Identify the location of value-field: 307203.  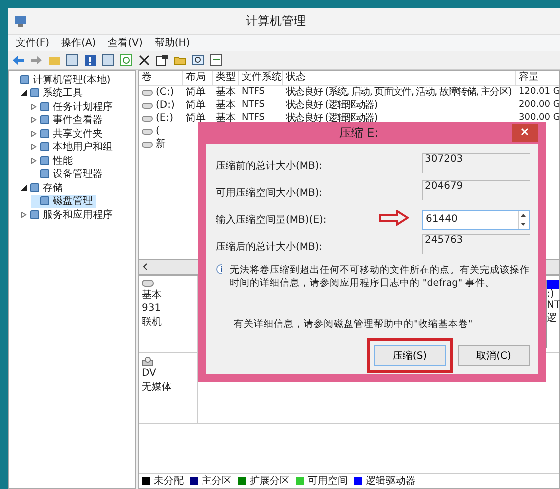
(476, 162).